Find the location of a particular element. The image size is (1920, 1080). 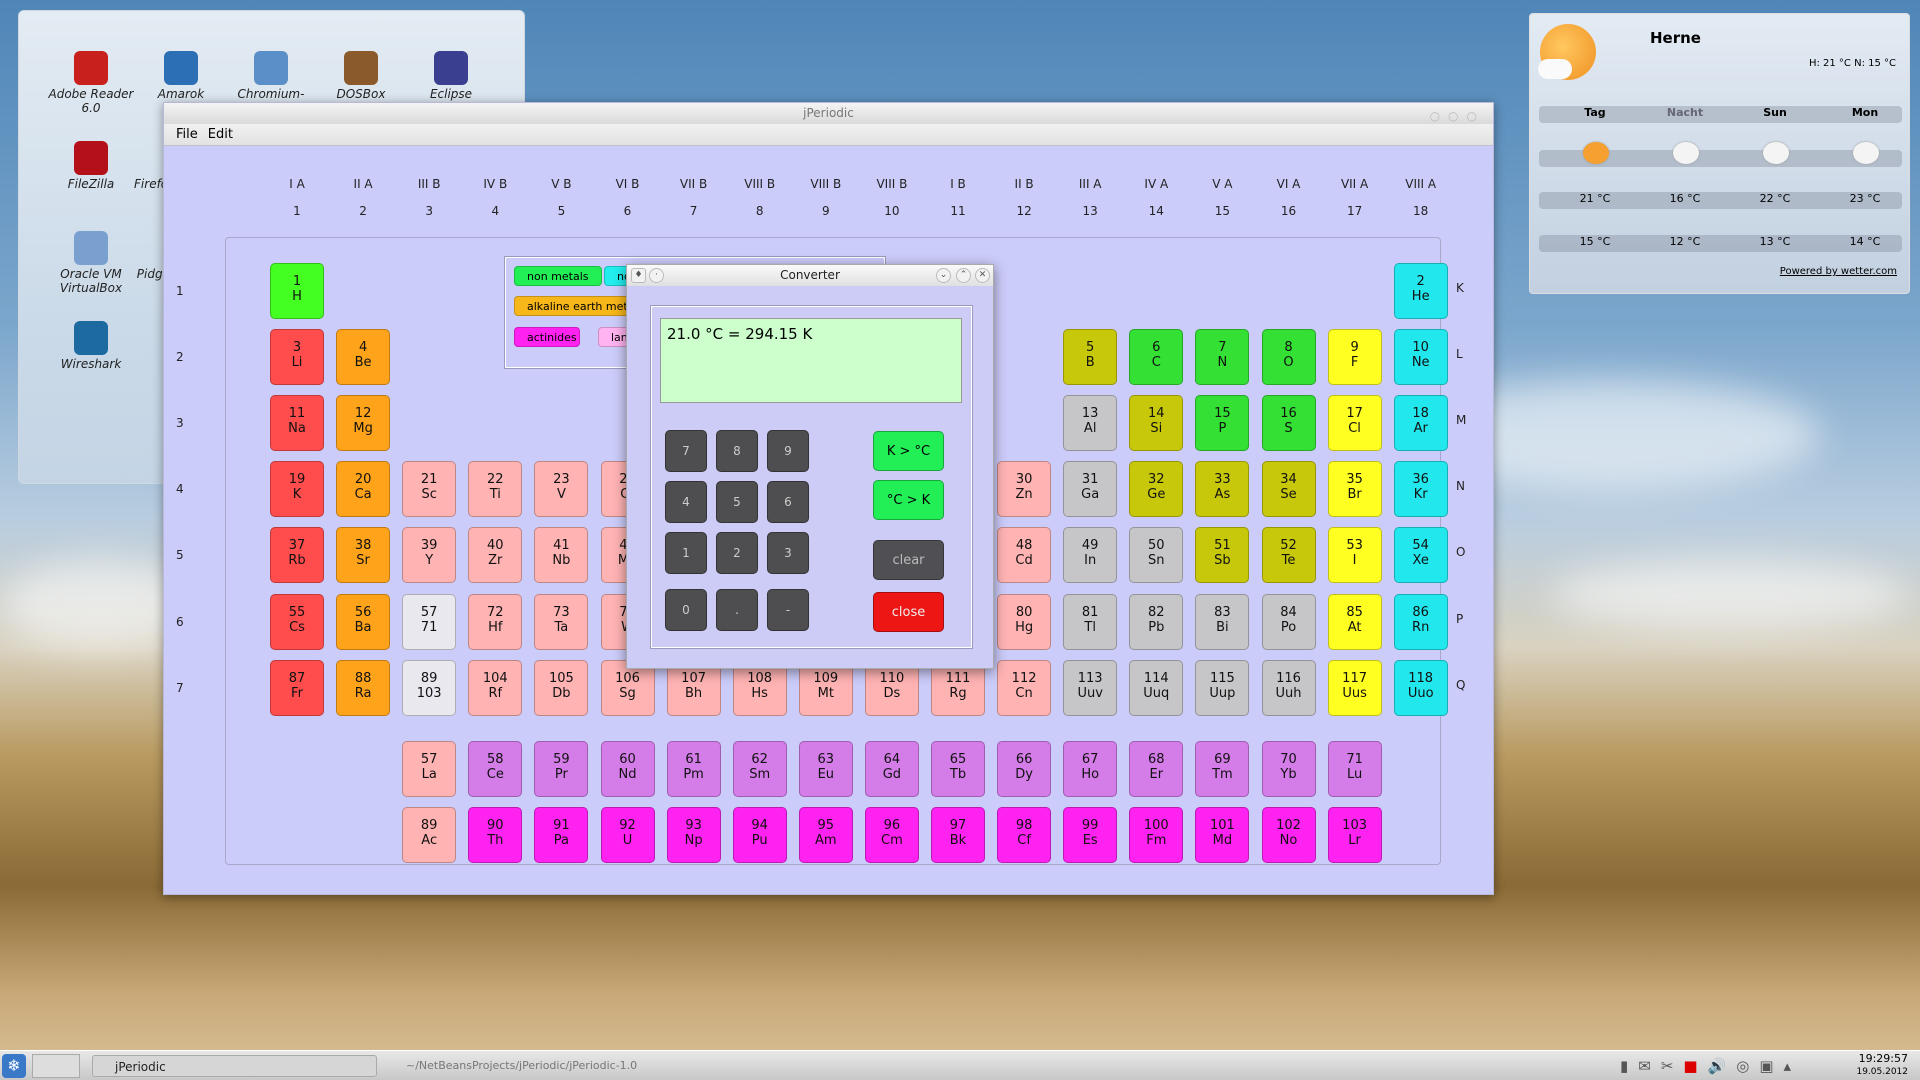

key-4: 4 is located at coordinates (686, 502).